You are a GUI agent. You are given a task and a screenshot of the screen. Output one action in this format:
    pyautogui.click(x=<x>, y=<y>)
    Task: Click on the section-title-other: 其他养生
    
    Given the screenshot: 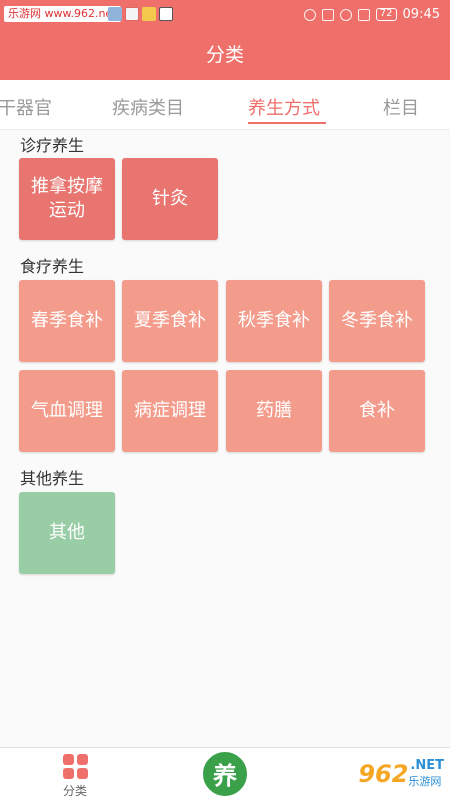 What is the action you would take?
    pyautogui.click(x=52, y=478)
    